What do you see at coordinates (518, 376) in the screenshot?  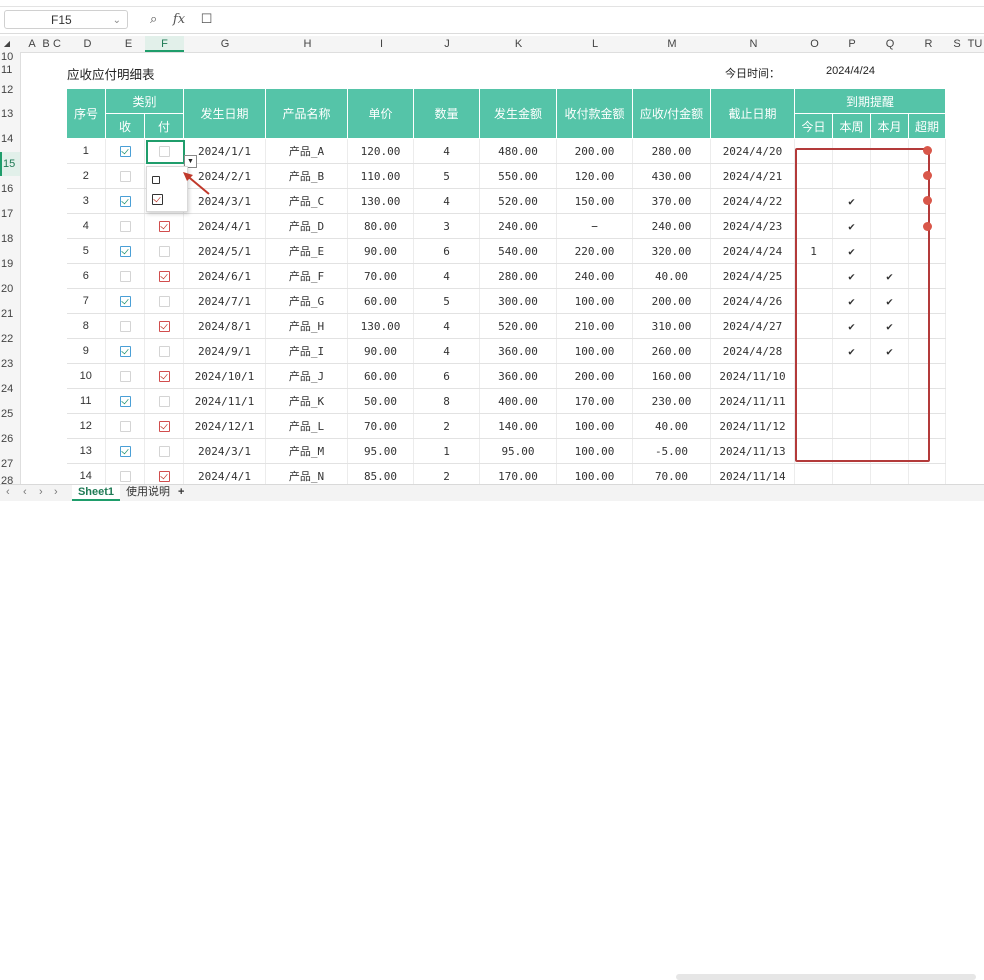 I see `amount-cell: 360.00` at bounding box center [518, 376].